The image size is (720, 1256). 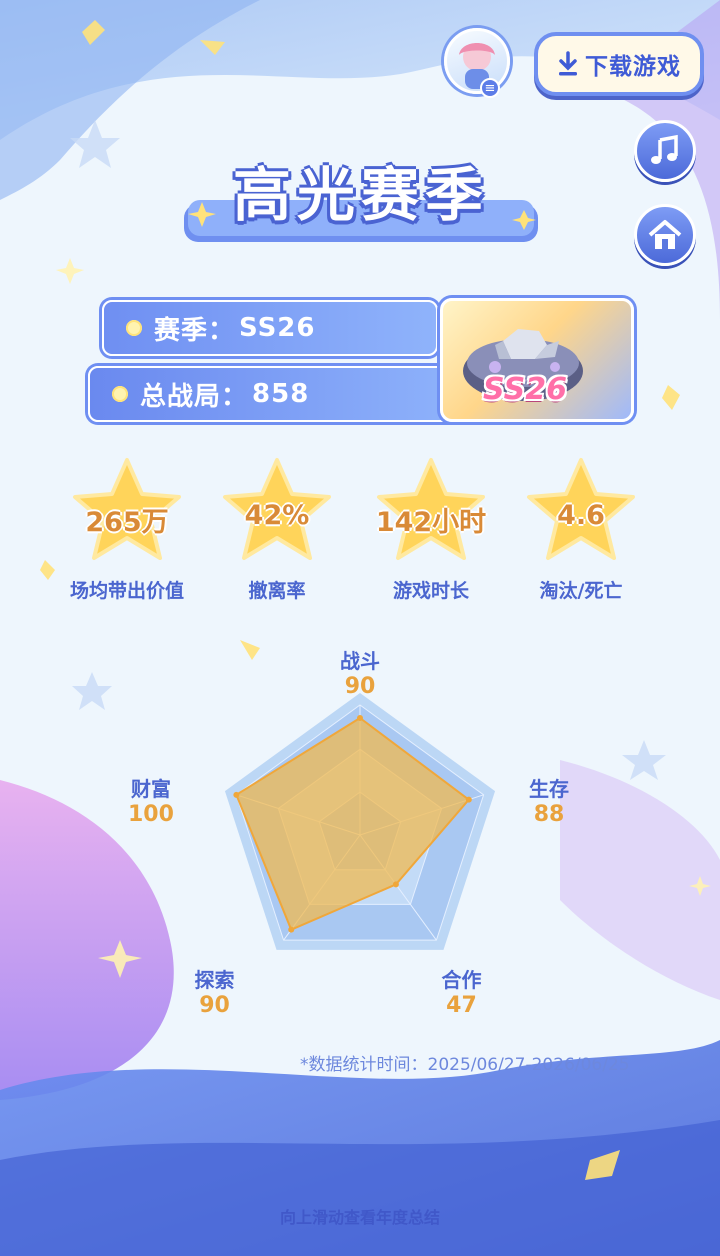 What do you see at coordinates (549, 789) in the screenshot?
I see `radar-axis-name: 生存` at bounding box center [549, 789].